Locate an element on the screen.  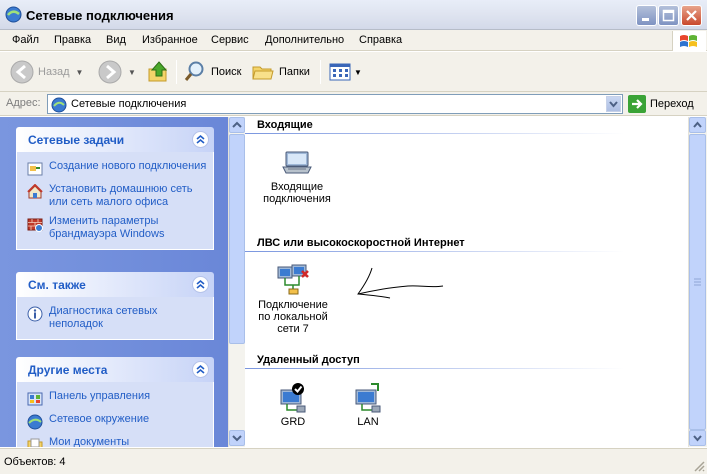
minimize-button is located at coordinates (646, 15).